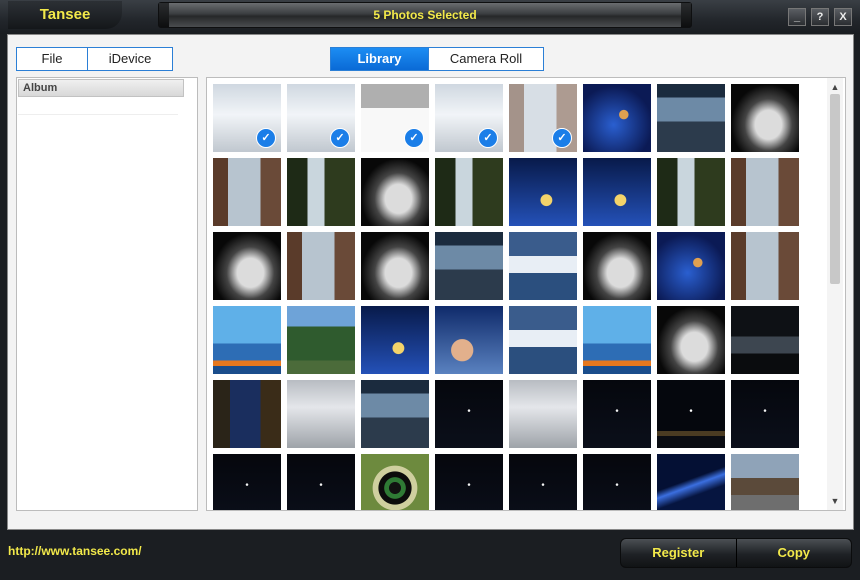 This screenshot has width=860, height=580. I want to click on minimize-button: _, so click(797, 17).